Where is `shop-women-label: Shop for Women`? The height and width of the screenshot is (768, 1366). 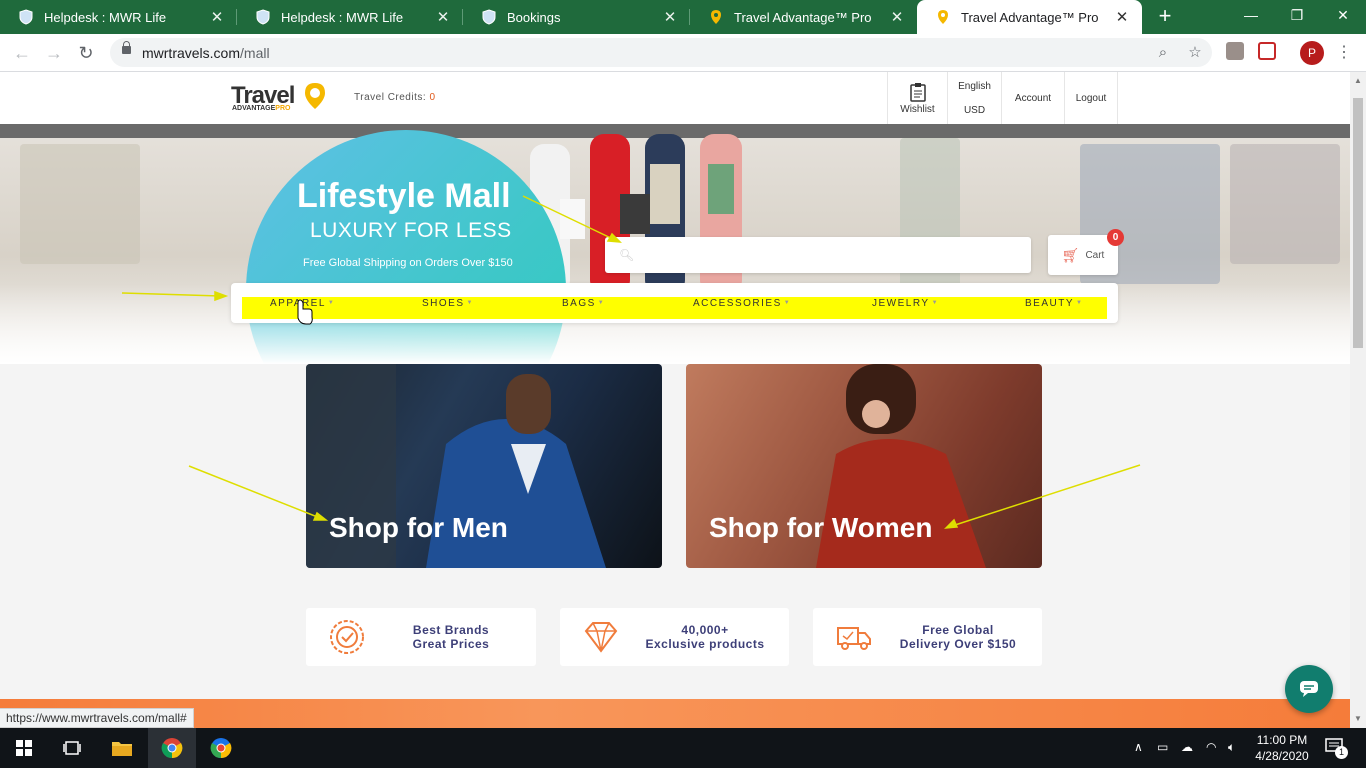
shop-women-label: Shop for Women is located at coordinates (821, 527).